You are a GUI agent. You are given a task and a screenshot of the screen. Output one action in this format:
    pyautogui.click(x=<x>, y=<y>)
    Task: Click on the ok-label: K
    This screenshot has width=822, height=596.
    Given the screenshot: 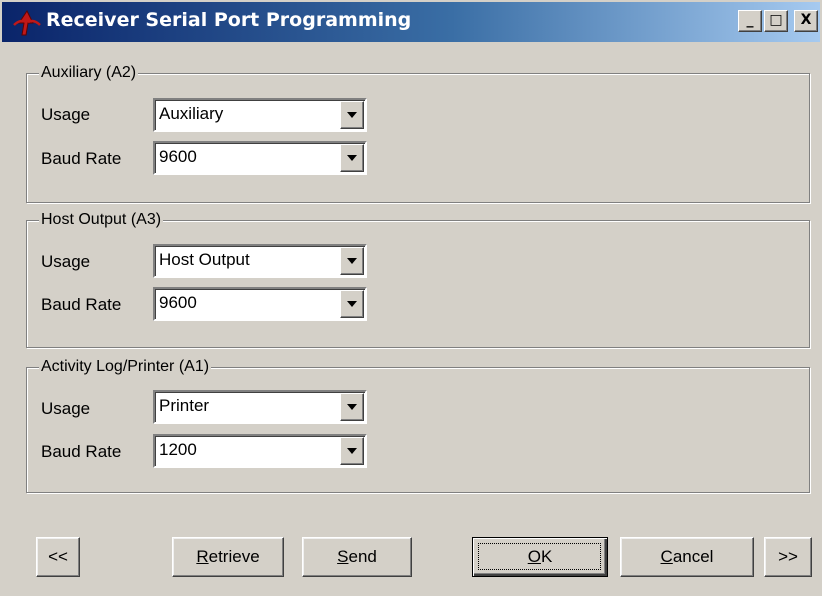 What is the action you would take?
    pyautogui.click(x=546, y=556)
    